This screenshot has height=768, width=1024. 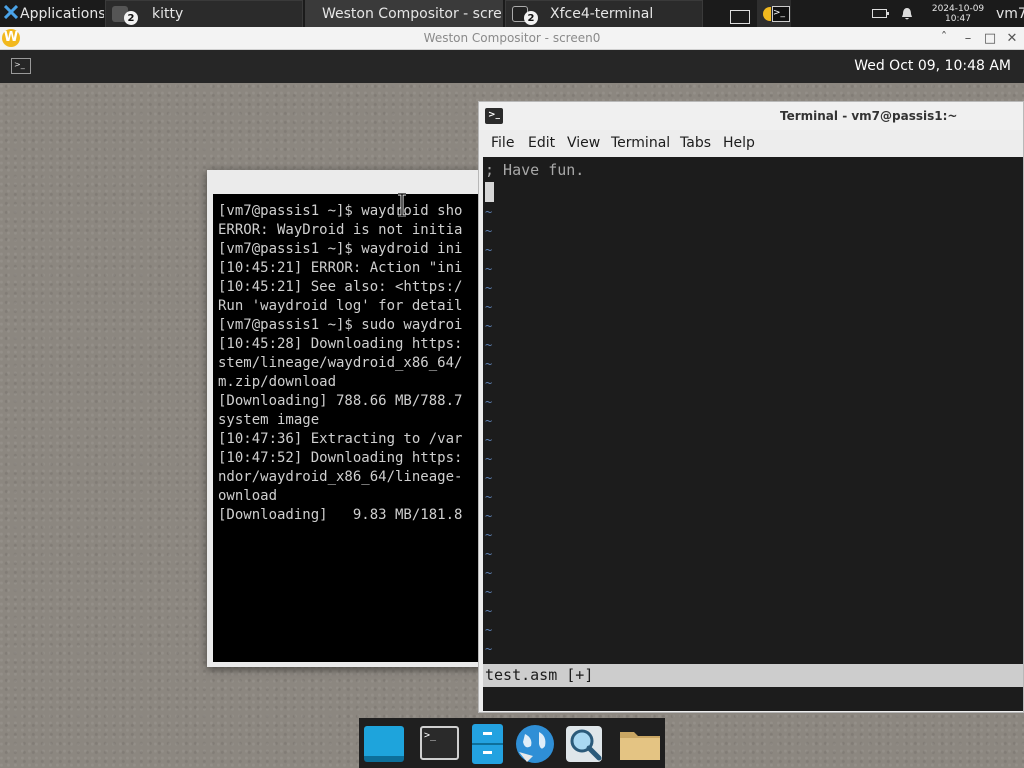 I want to click on window-outline-icon, so click(x=740, y=16).